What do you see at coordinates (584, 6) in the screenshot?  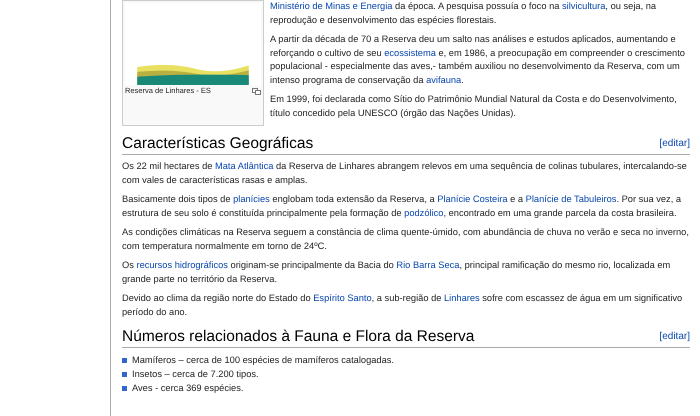 I see `link: silvicultura` at bounding box center [584, 6].